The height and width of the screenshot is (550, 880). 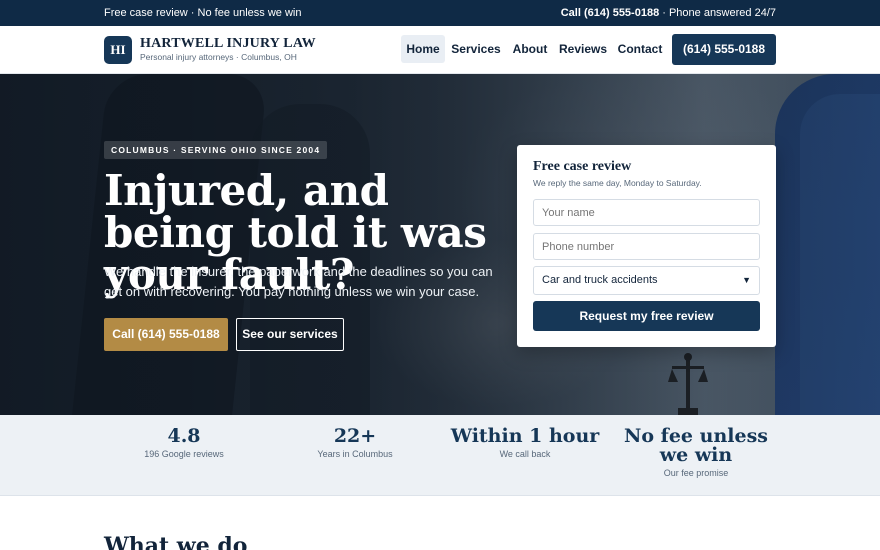 I want to click on hero-badge: COLUMBUS · SERVING OHIO SINCE 2004, so click(x=216, y=150).